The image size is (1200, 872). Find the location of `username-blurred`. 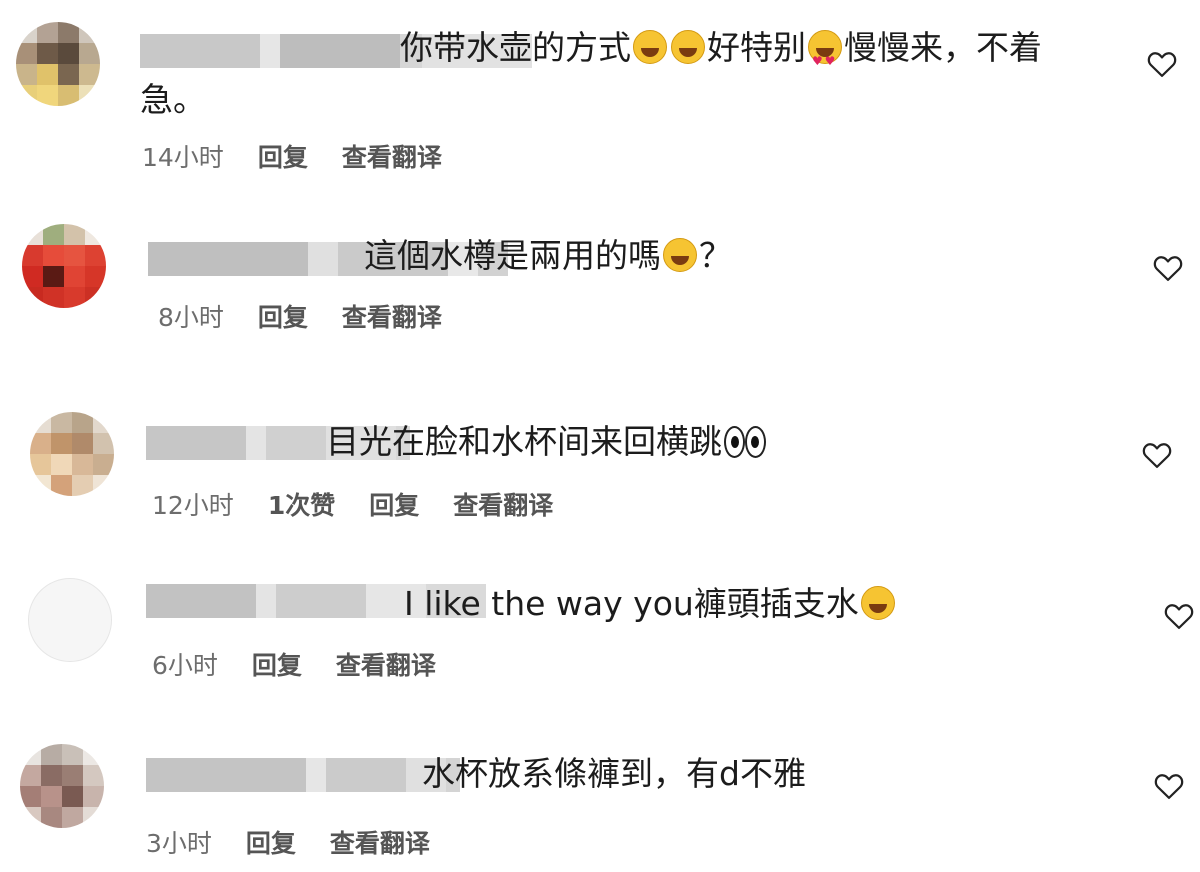

username-blurred is located at coordinates (303, 775).